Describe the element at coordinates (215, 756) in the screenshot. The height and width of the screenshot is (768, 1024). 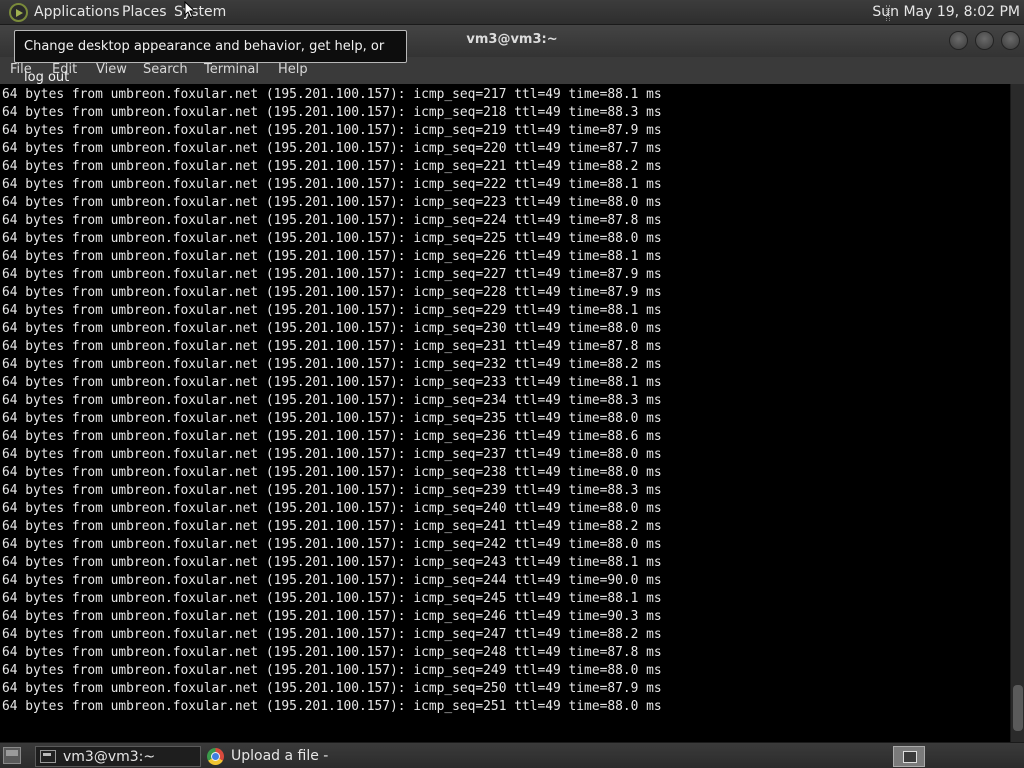
I see `chrome-icon` at that location.